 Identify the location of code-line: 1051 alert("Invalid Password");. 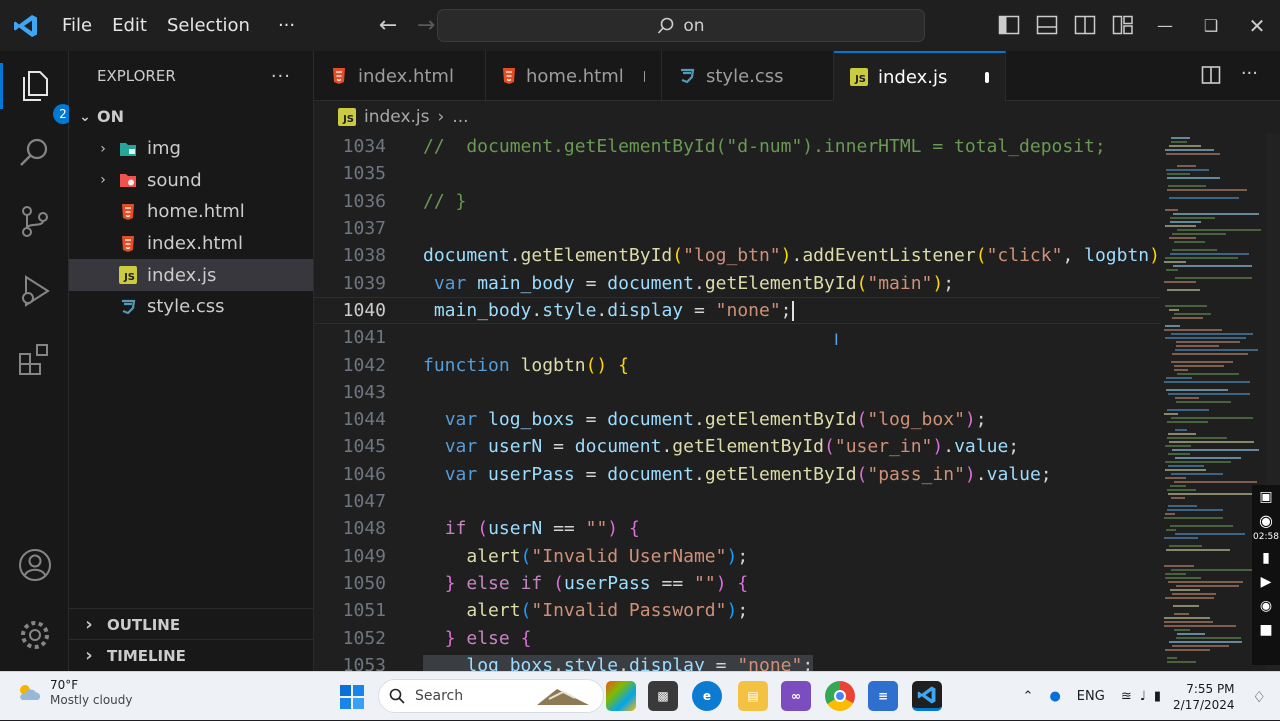
(737, 610).